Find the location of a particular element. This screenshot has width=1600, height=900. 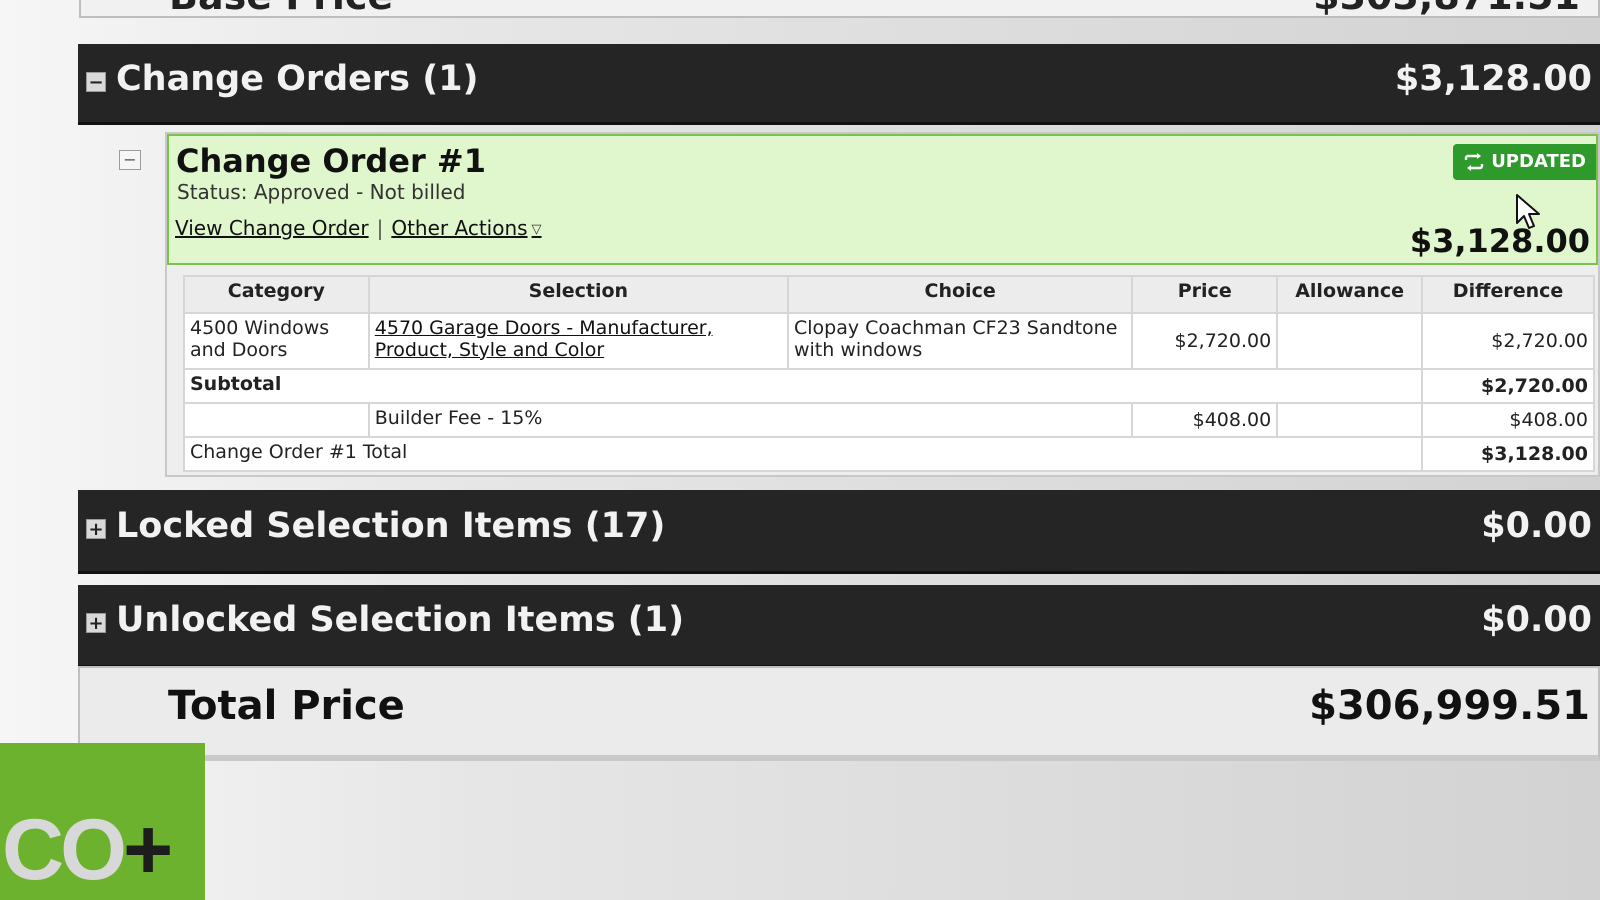

change-order-total-difference: $3,128.00 is located at coordinates (1508, 454).